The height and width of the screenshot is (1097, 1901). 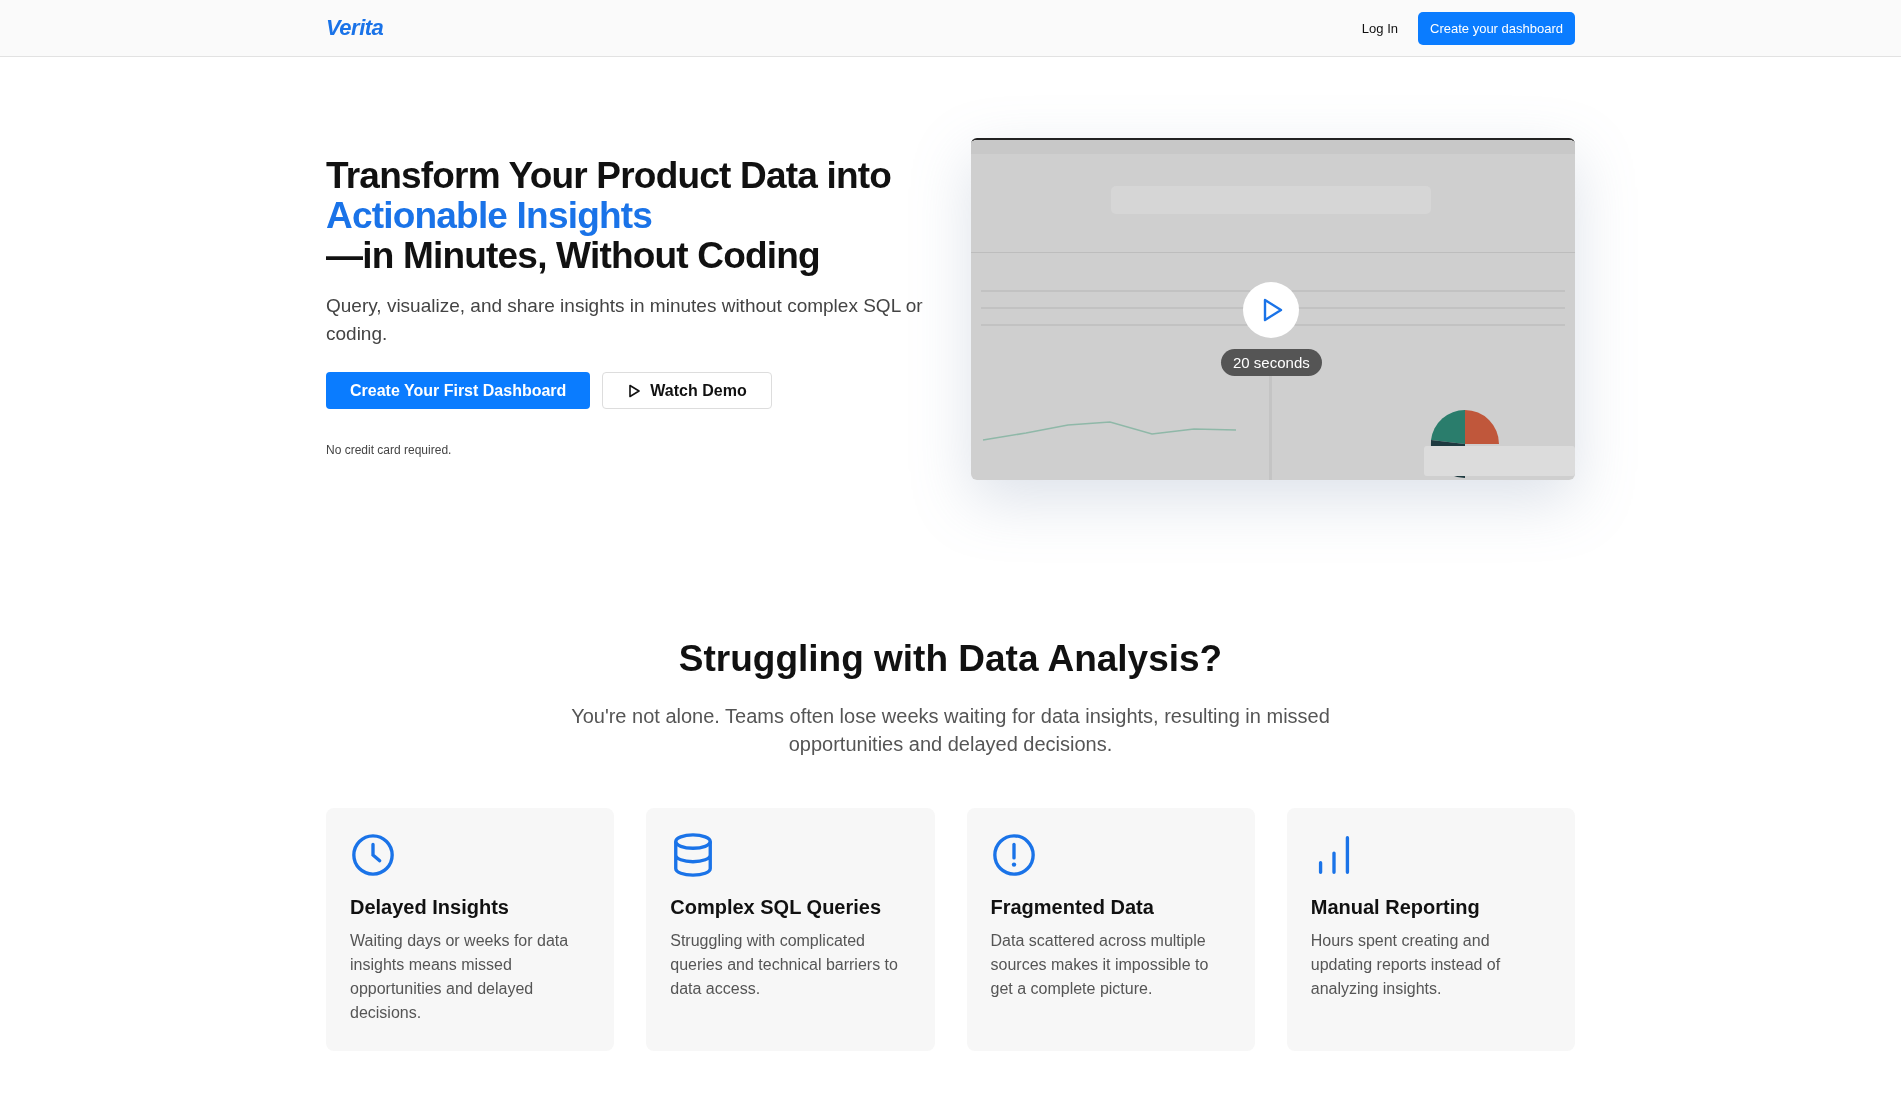 I want to click on alert-icon, so click(x=1013, y=855).